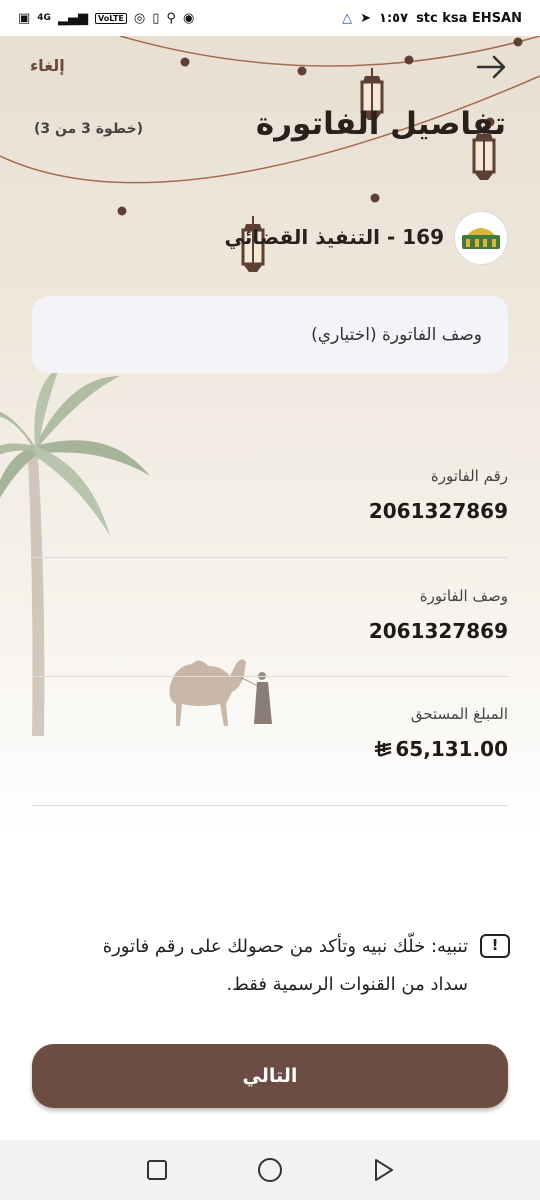 Image resolution: width=540 pixels, height=1200 pixels. I want to click on recent-apps-icon, so click(157, 1170).